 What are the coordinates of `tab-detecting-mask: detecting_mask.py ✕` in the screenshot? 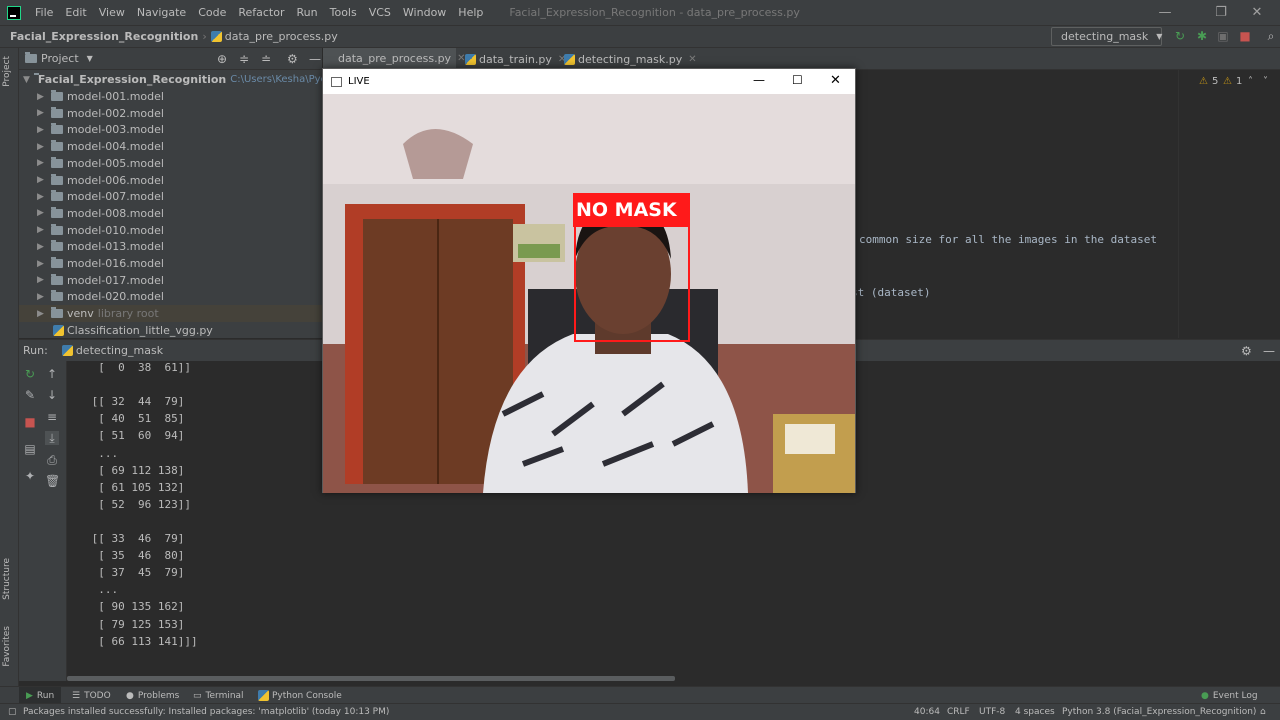 It's located at (630, 59).